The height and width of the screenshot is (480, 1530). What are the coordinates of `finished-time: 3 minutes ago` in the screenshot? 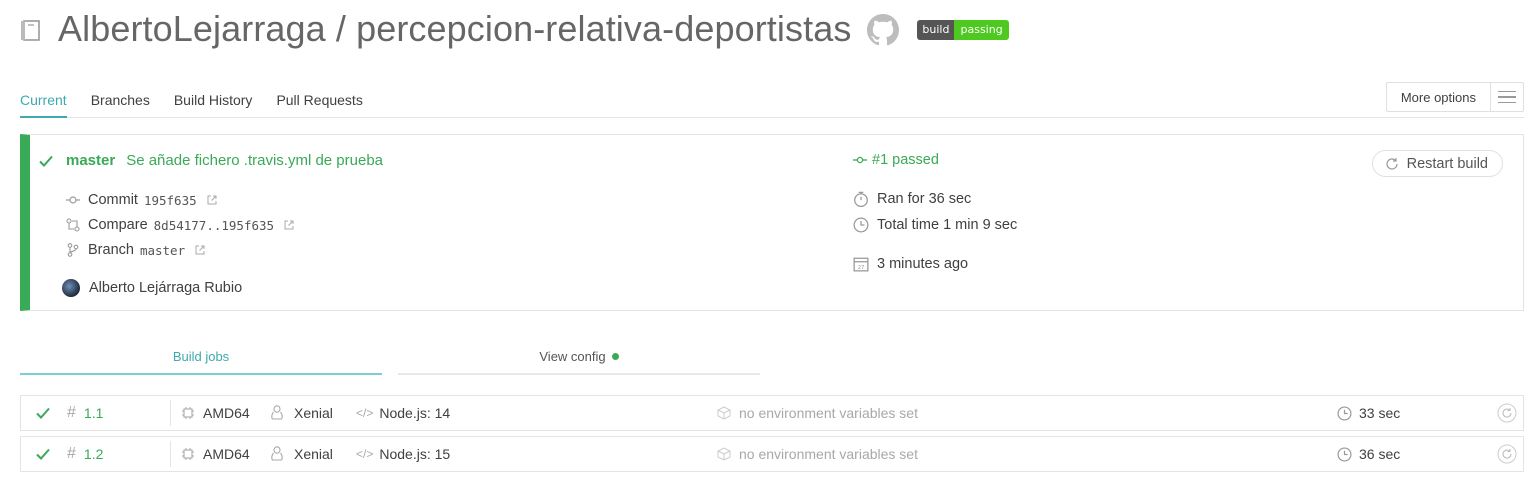 It's located at (923, 264).